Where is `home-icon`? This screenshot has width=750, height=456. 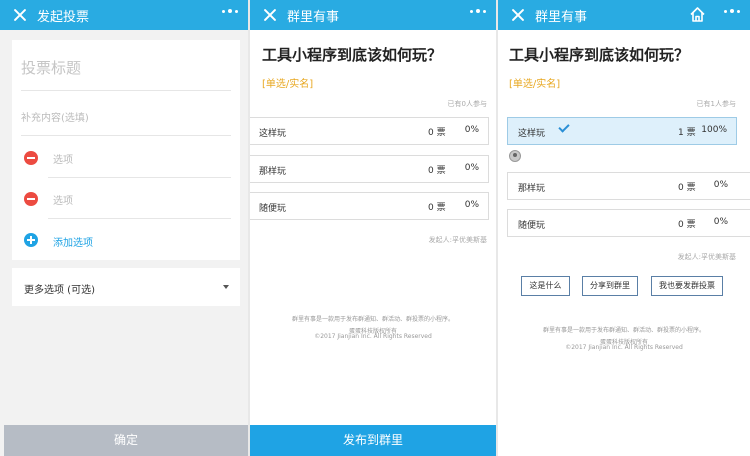 home-icon is located at coordinates (697, 14).